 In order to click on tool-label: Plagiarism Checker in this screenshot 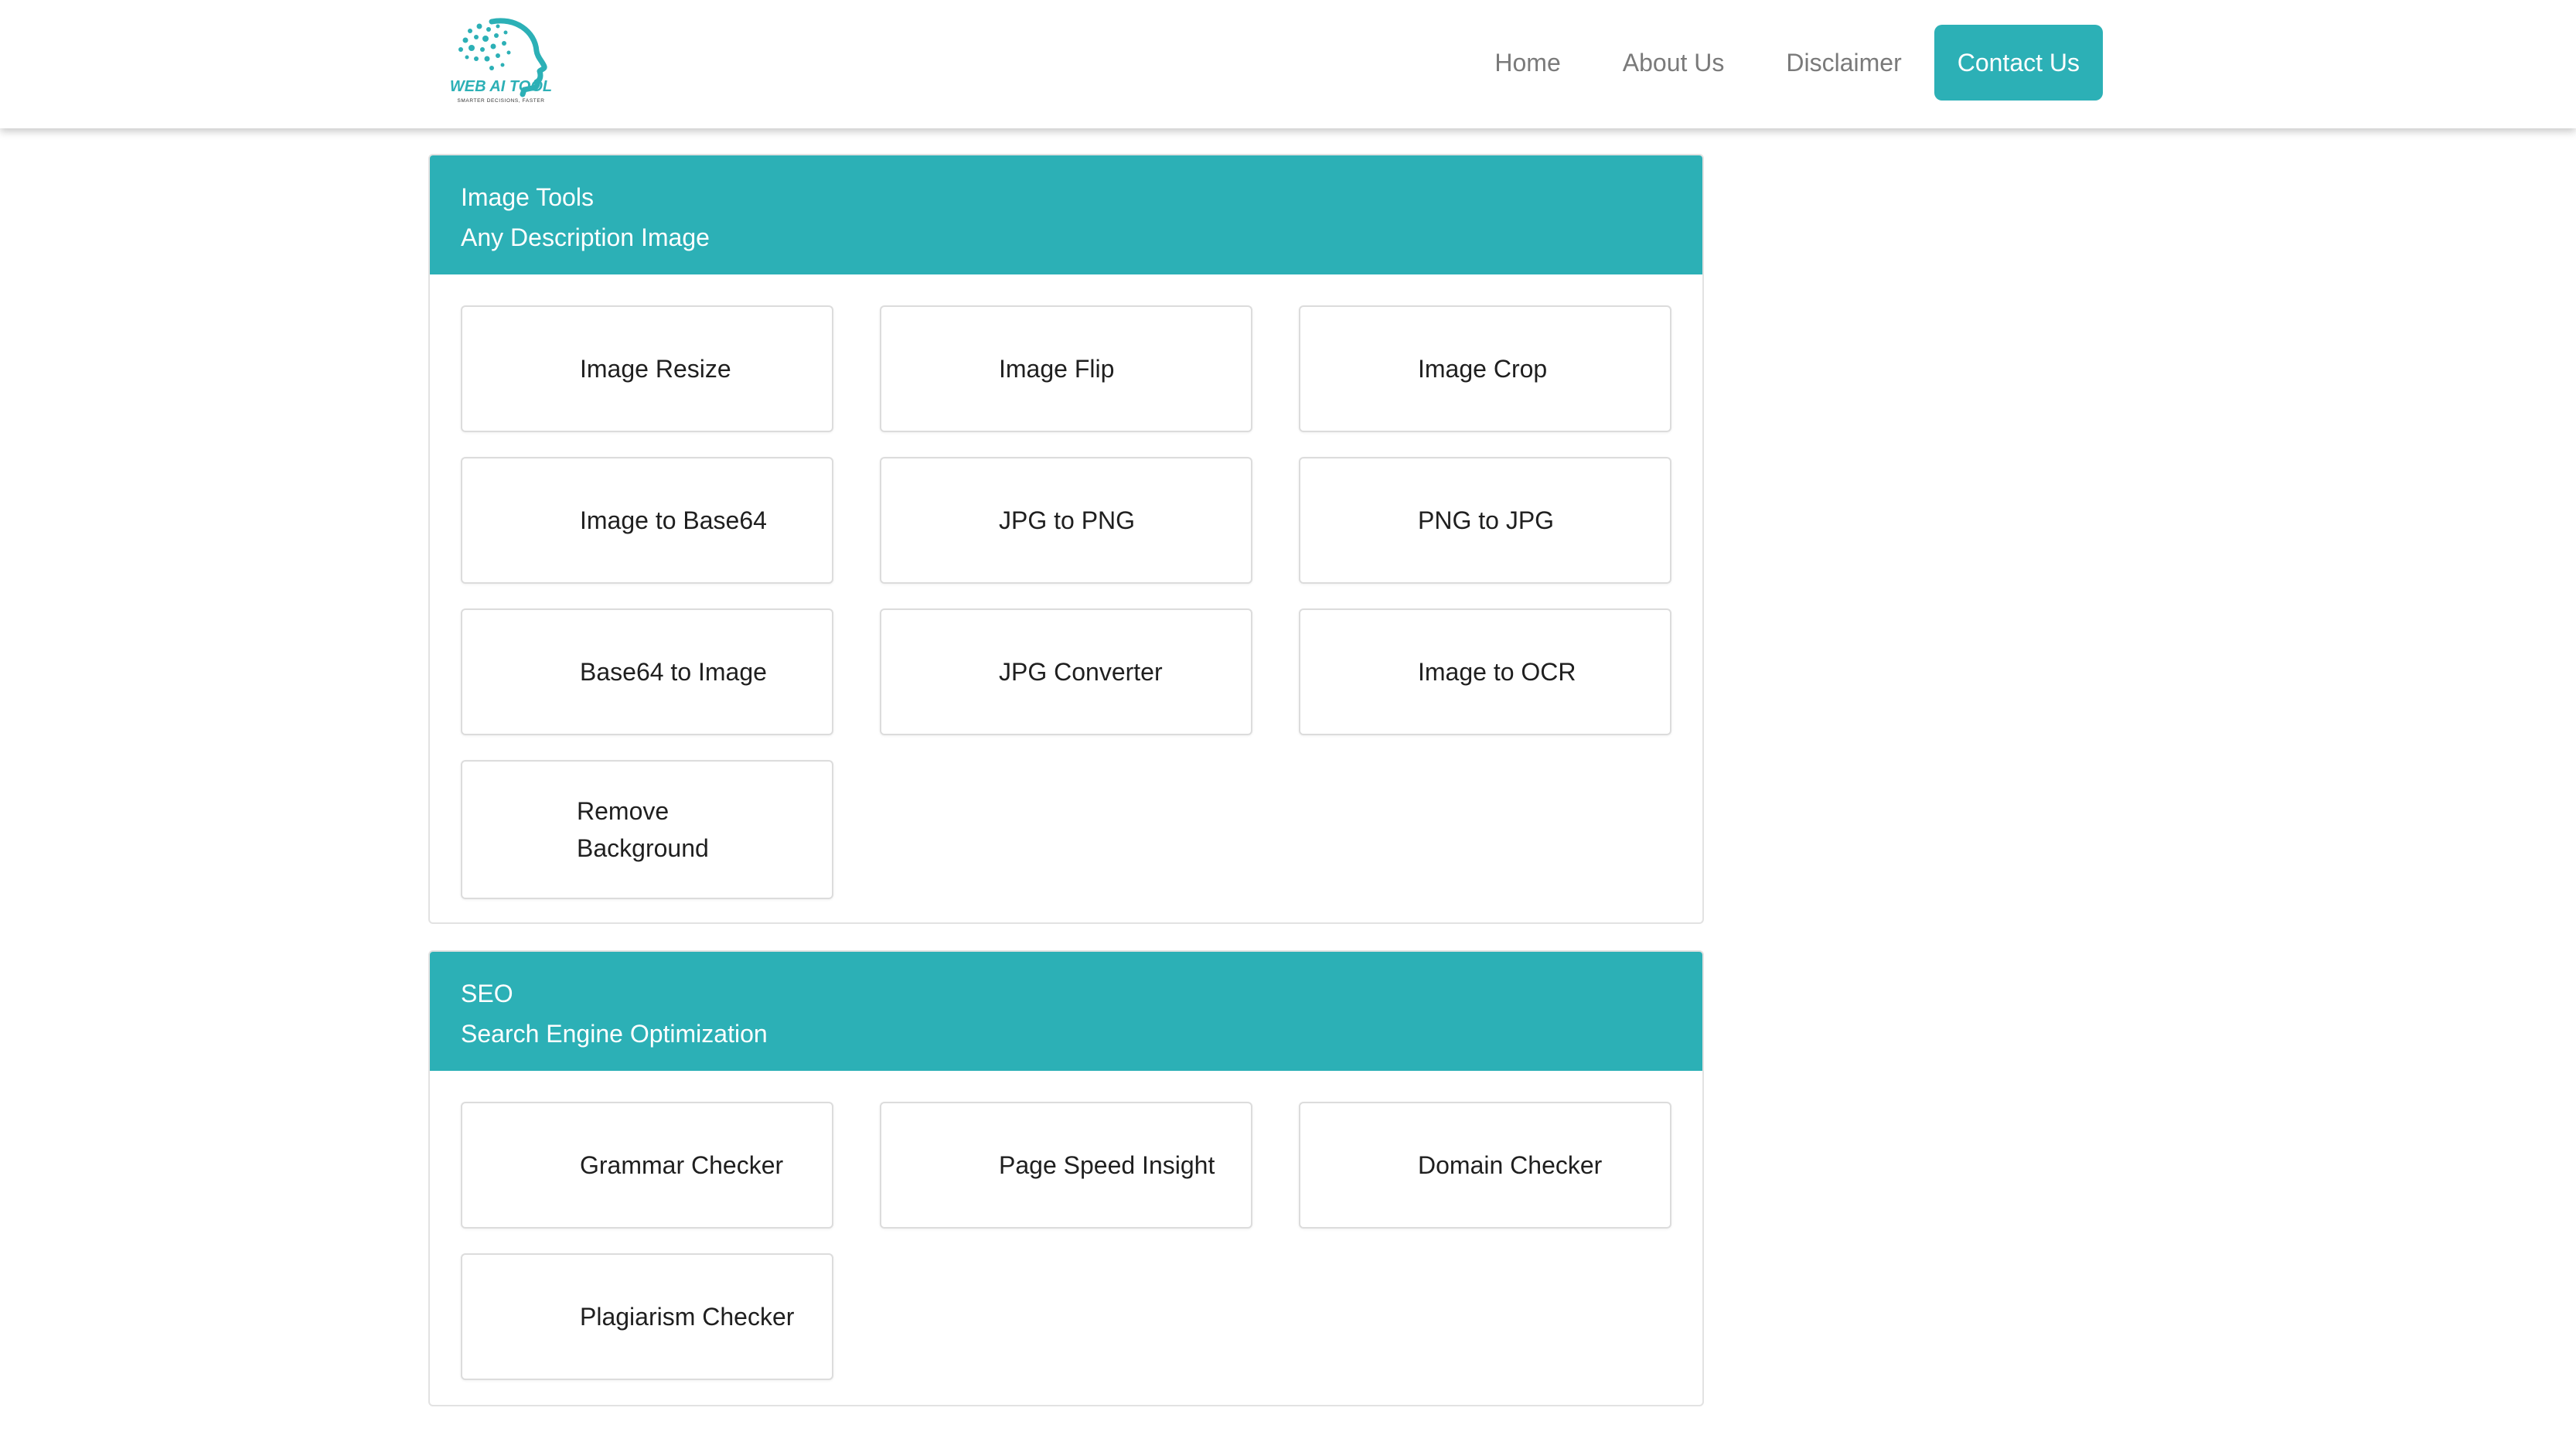, I will do `click(687, 1317)`.